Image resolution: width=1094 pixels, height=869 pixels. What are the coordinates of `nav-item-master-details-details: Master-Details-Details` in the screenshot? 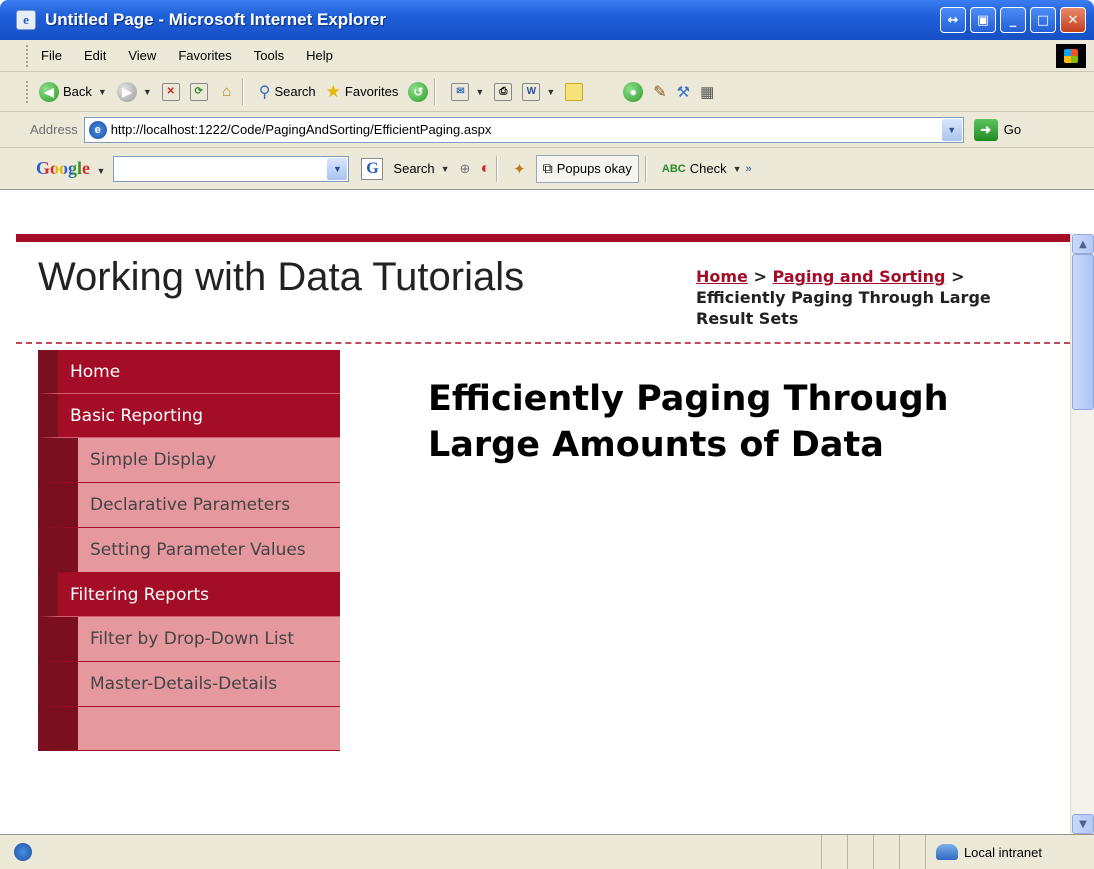 It's located at (189, 684).